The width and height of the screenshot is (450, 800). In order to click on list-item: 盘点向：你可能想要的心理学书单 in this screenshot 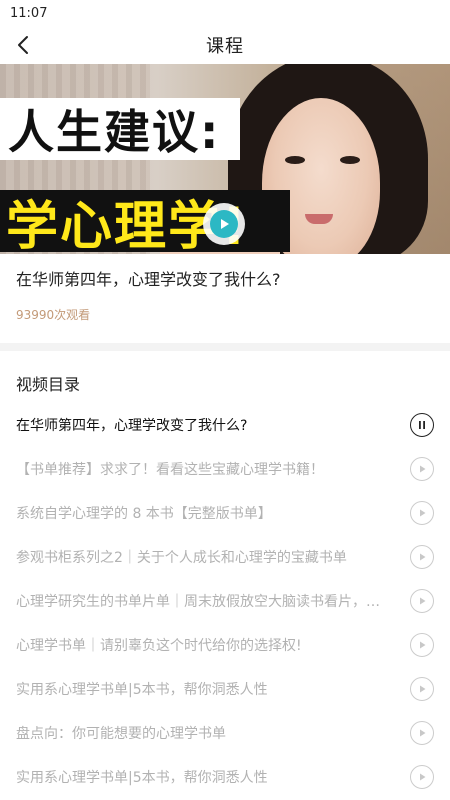, I will do `click(225, 733)`.